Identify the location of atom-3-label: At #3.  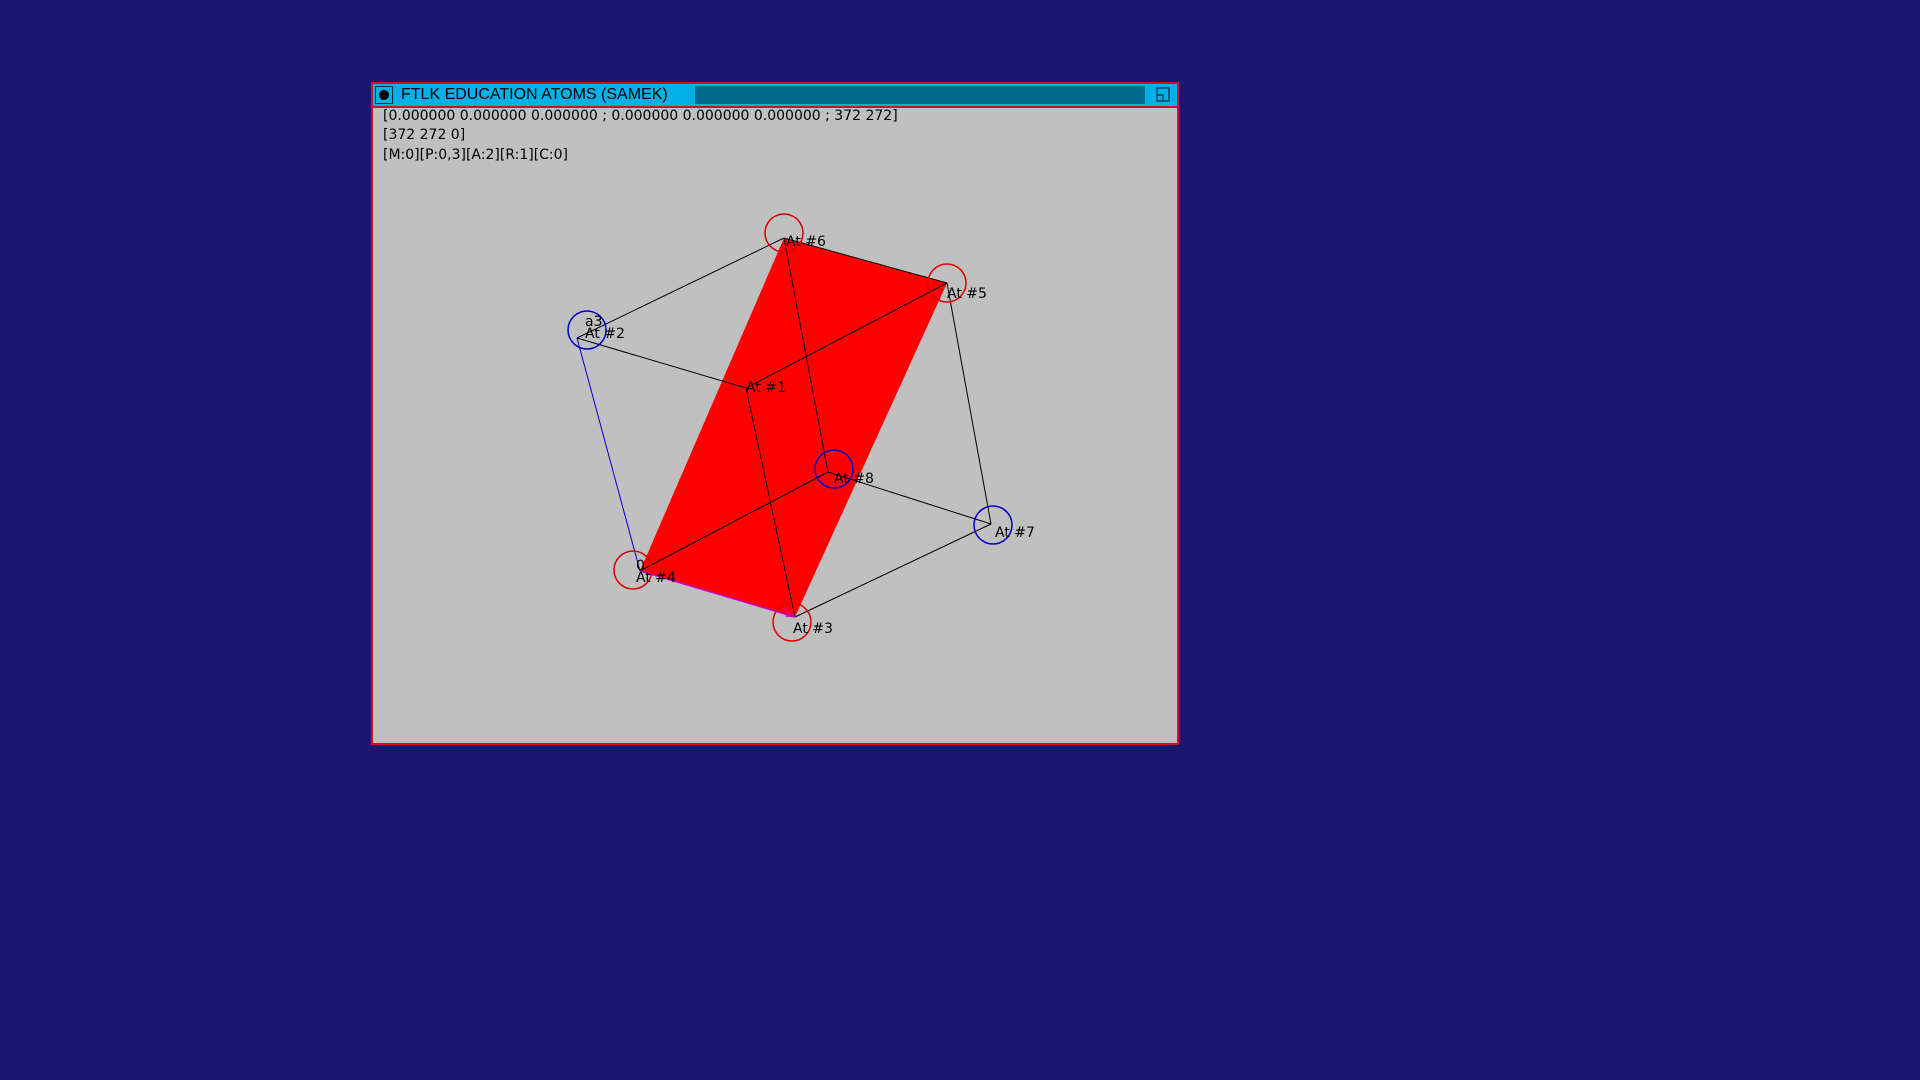
(813, 629).